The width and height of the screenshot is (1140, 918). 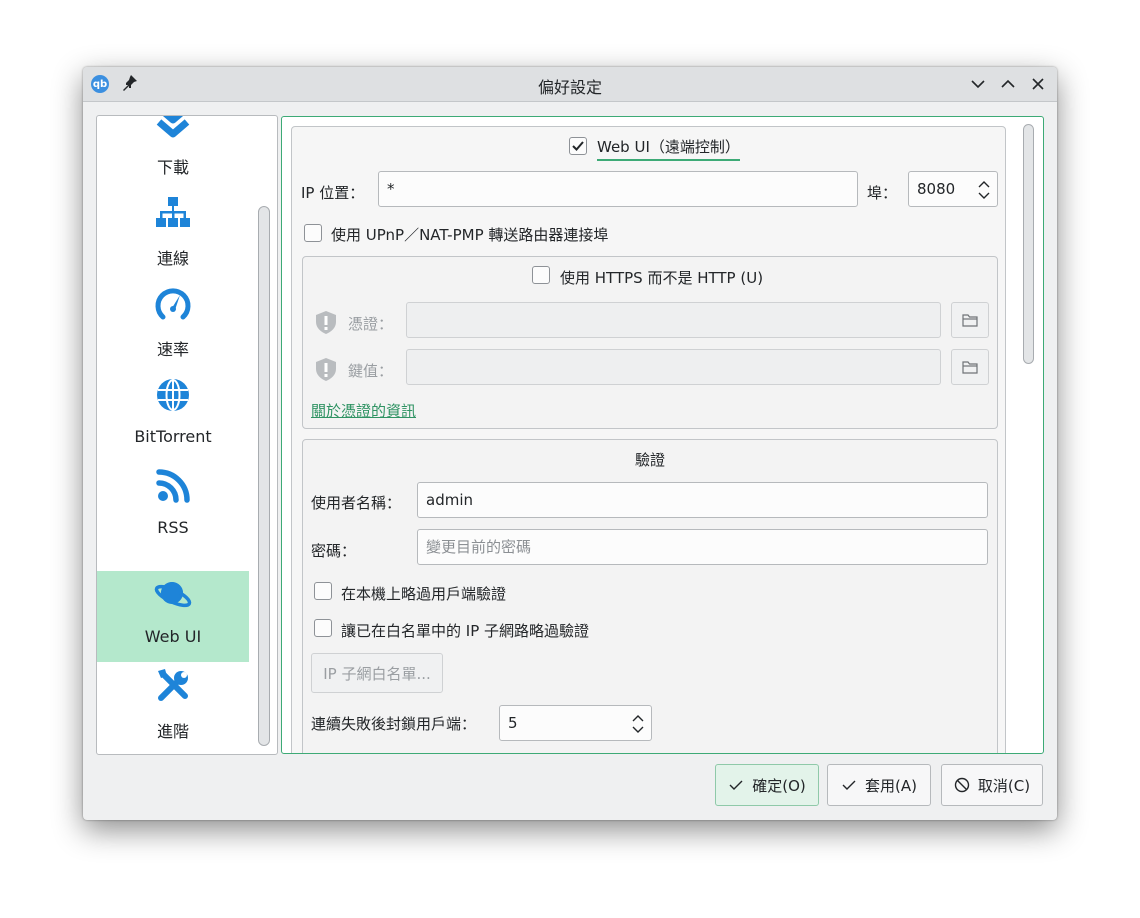 I want to click on bypass-localhost-label: 在本機上略過用戶端驗證, so click(x=423, y=593).